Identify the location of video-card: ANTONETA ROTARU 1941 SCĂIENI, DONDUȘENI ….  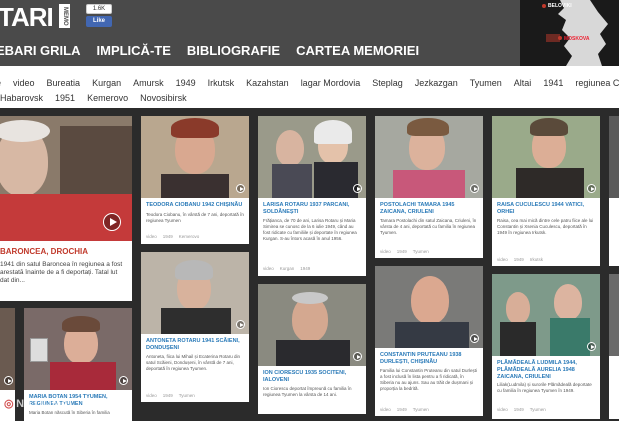
(195, 327).